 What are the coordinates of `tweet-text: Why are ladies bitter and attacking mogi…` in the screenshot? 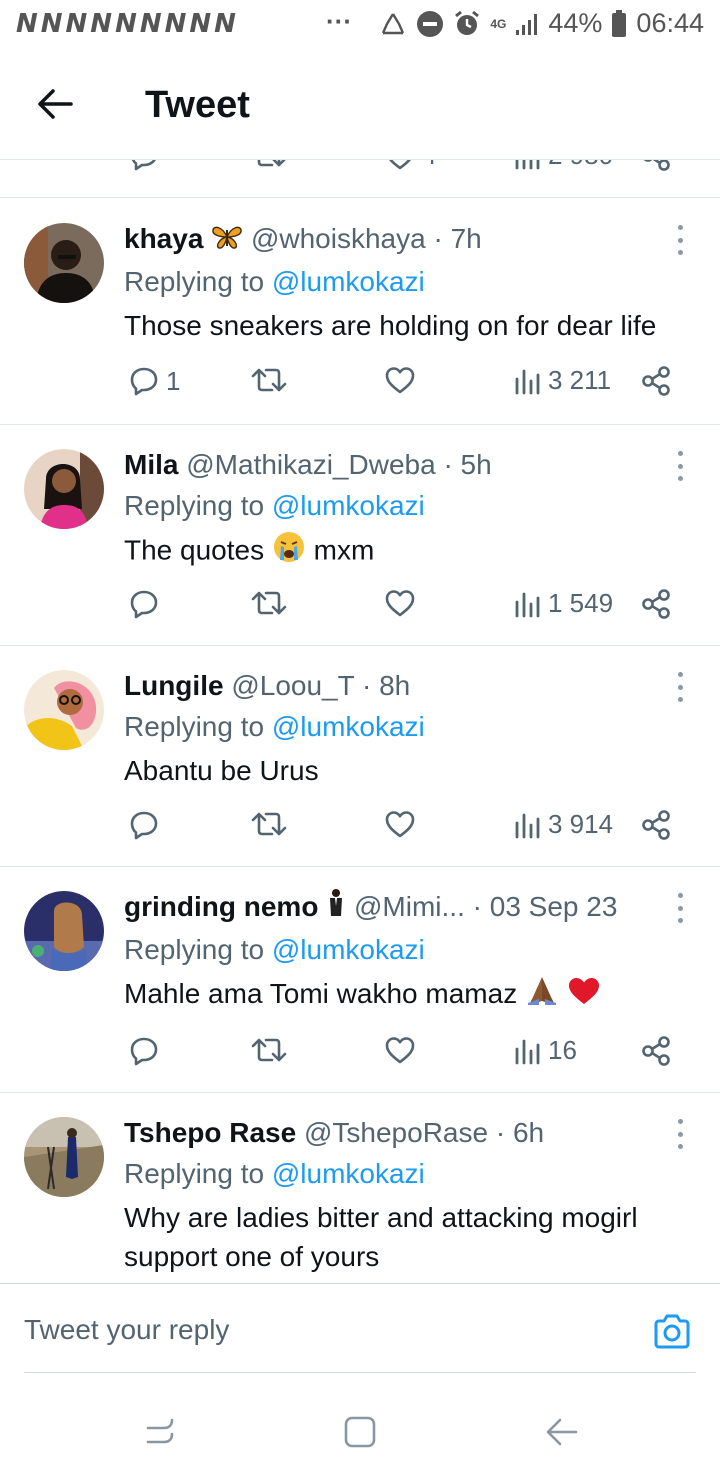 It's located at (381, 1237).